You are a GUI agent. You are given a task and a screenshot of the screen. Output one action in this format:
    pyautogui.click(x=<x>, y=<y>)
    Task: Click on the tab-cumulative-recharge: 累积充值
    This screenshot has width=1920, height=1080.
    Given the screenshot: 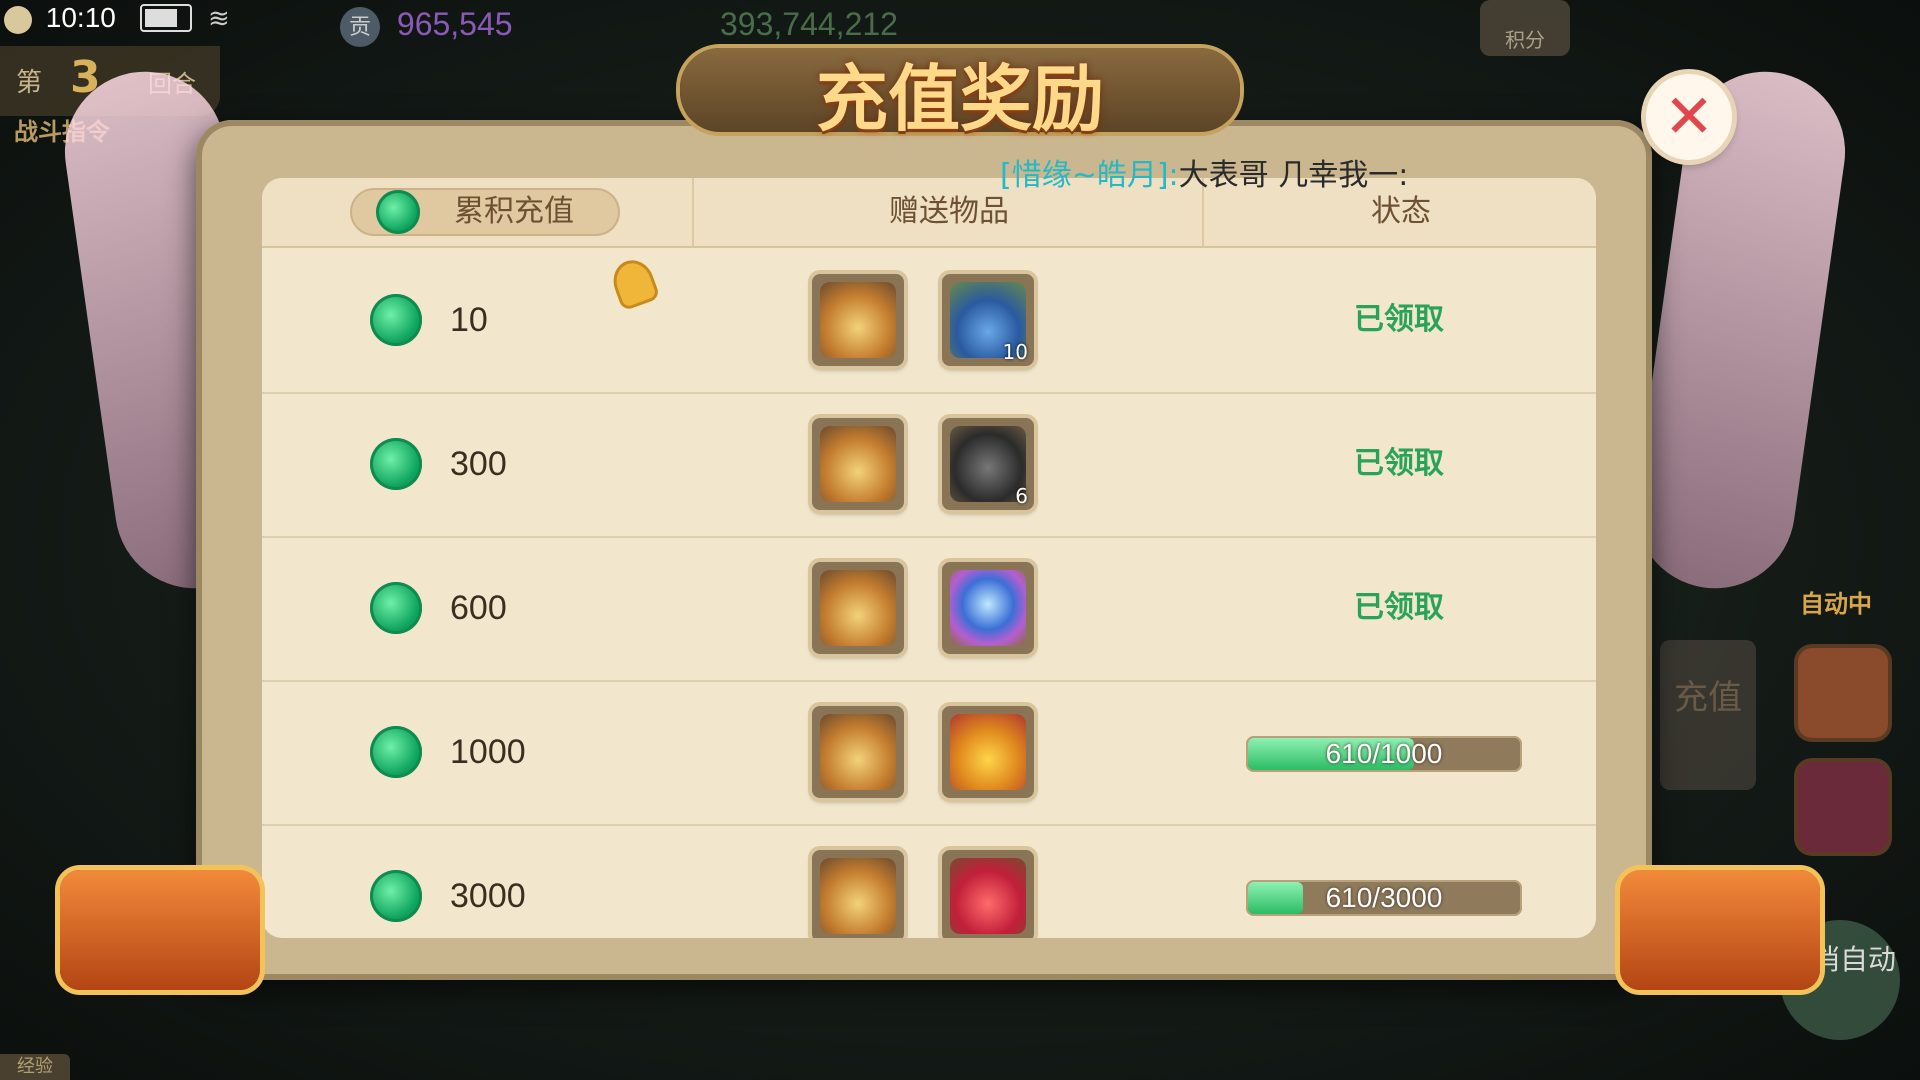 What is the action you would take?
    pyautogui.click(x=485, y=212)
    